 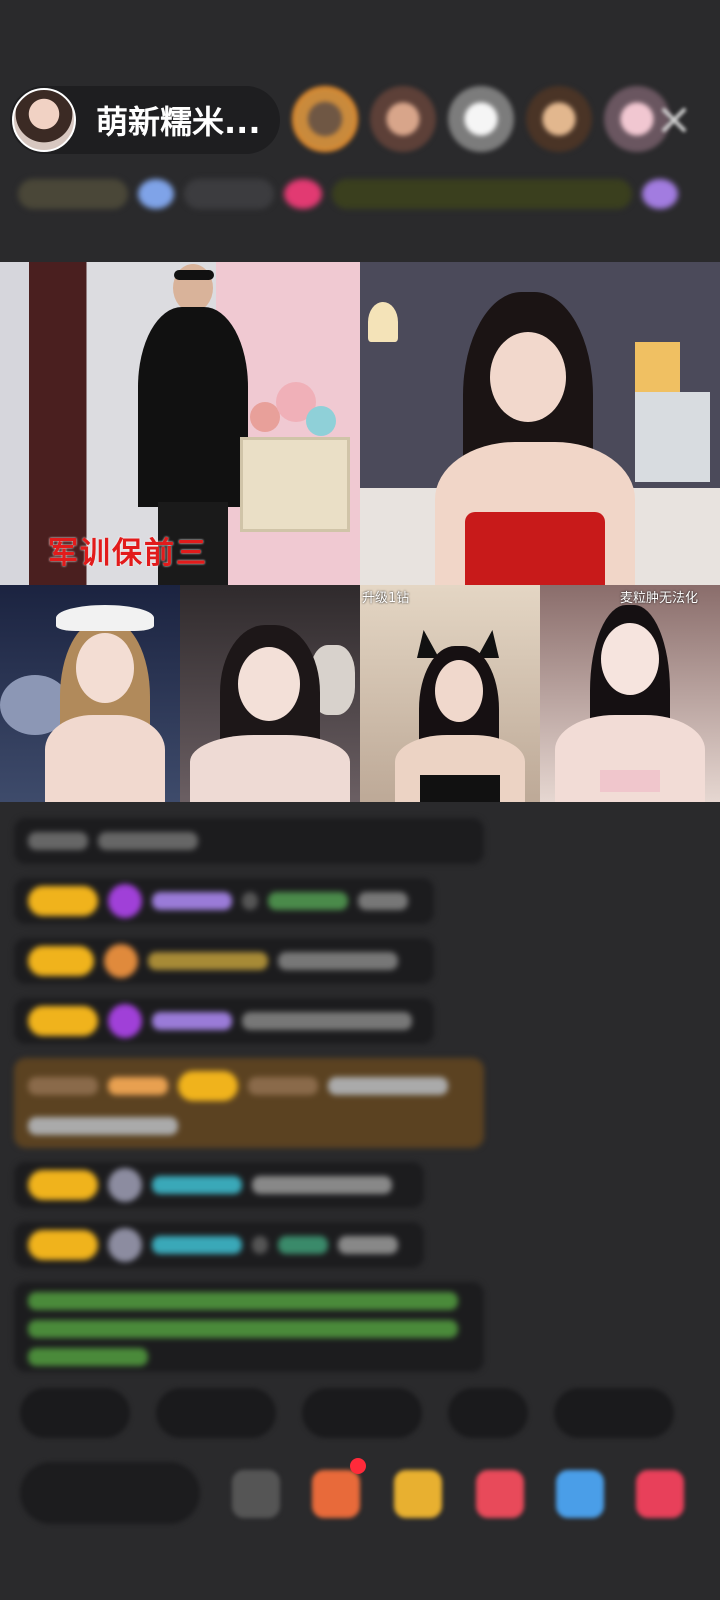 What do you see at coordinates (44, 120) in the screenshot?
I see `host-avatar` at bounding box center [44, 120].